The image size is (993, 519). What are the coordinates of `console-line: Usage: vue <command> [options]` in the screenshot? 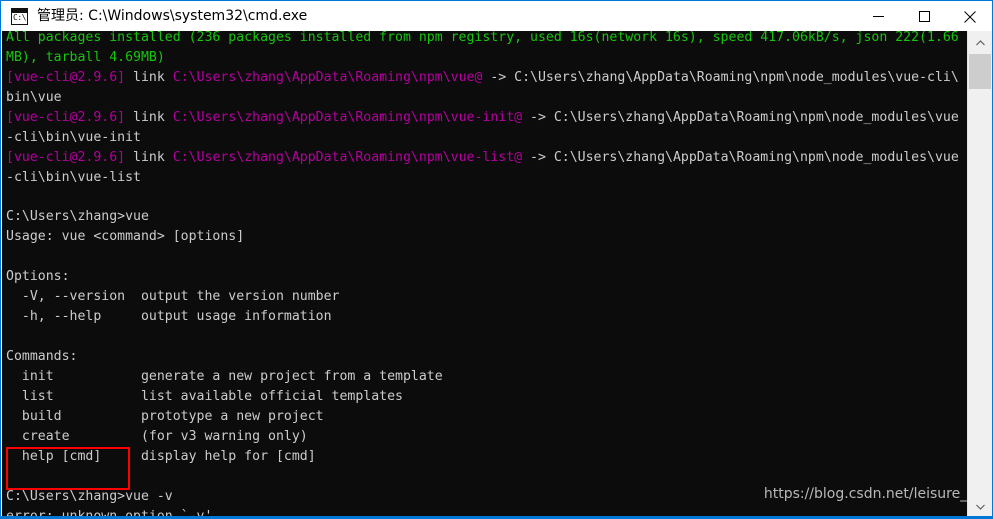 It's located at (482, 237).